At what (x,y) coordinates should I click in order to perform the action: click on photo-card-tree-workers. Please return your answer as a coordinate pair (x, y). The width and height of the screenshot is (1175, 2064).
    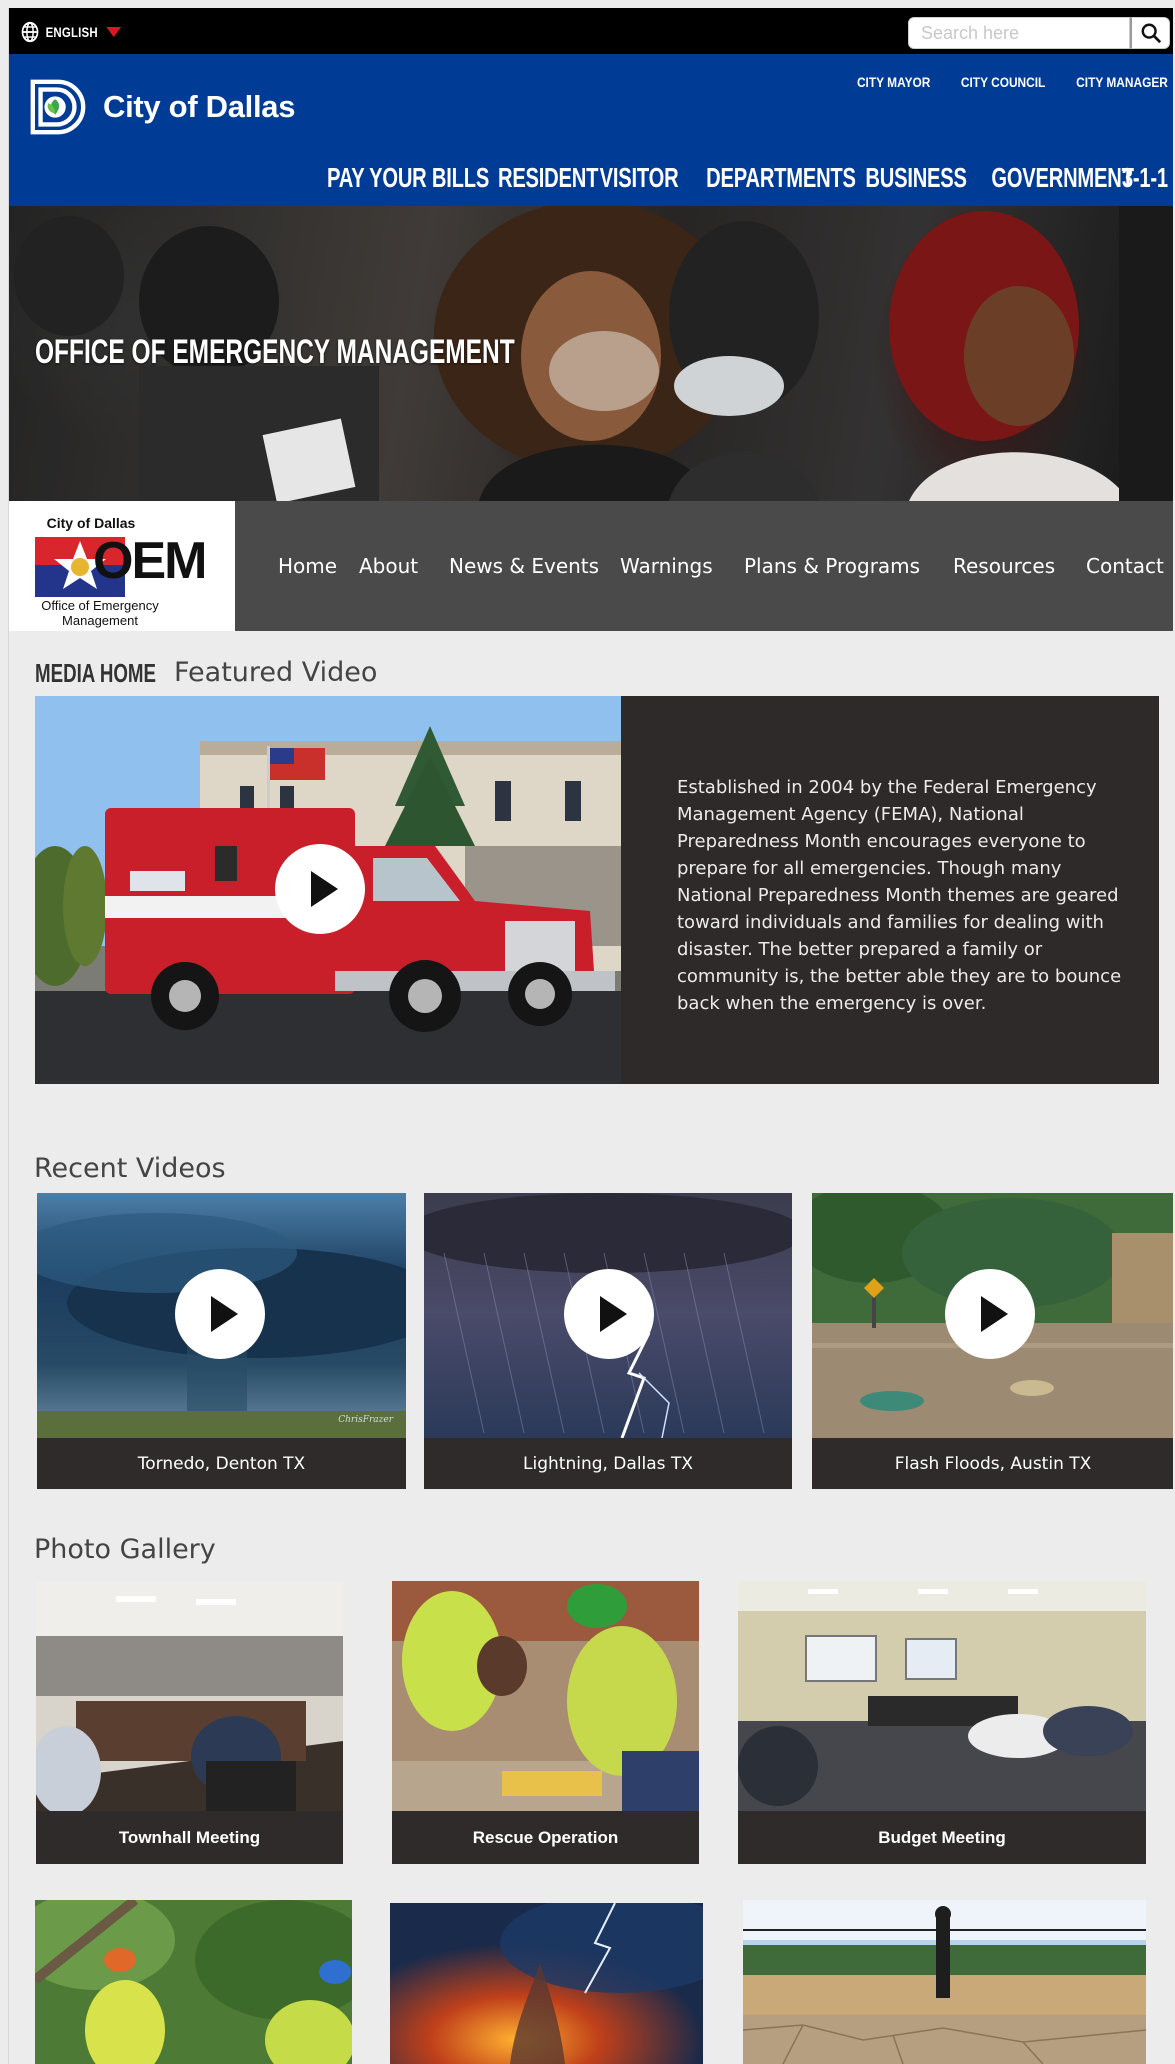
    Looking at the image, I should click on (193, 1982).